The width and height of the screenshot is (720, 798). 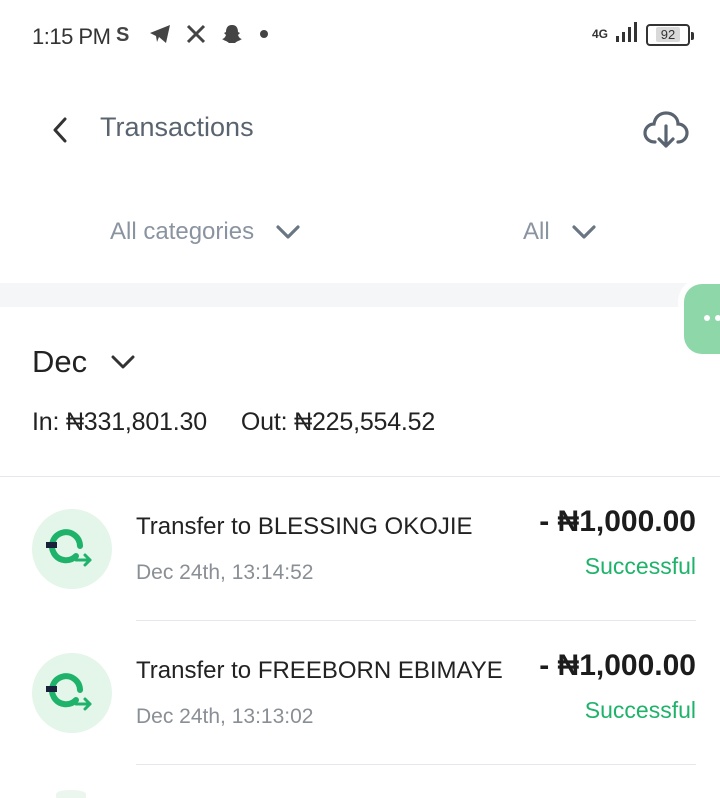 I want to click on svg-text: S, so click(x=122, y=34).